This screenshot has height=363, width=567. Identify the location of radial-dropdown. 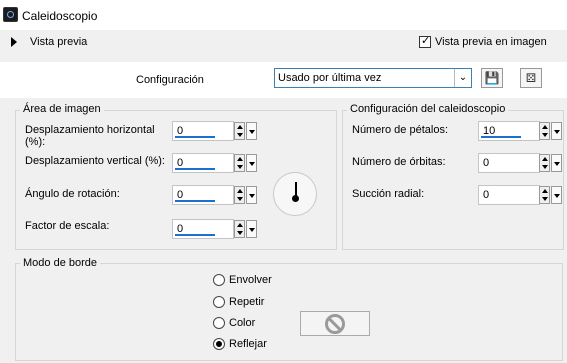
(556, 195).